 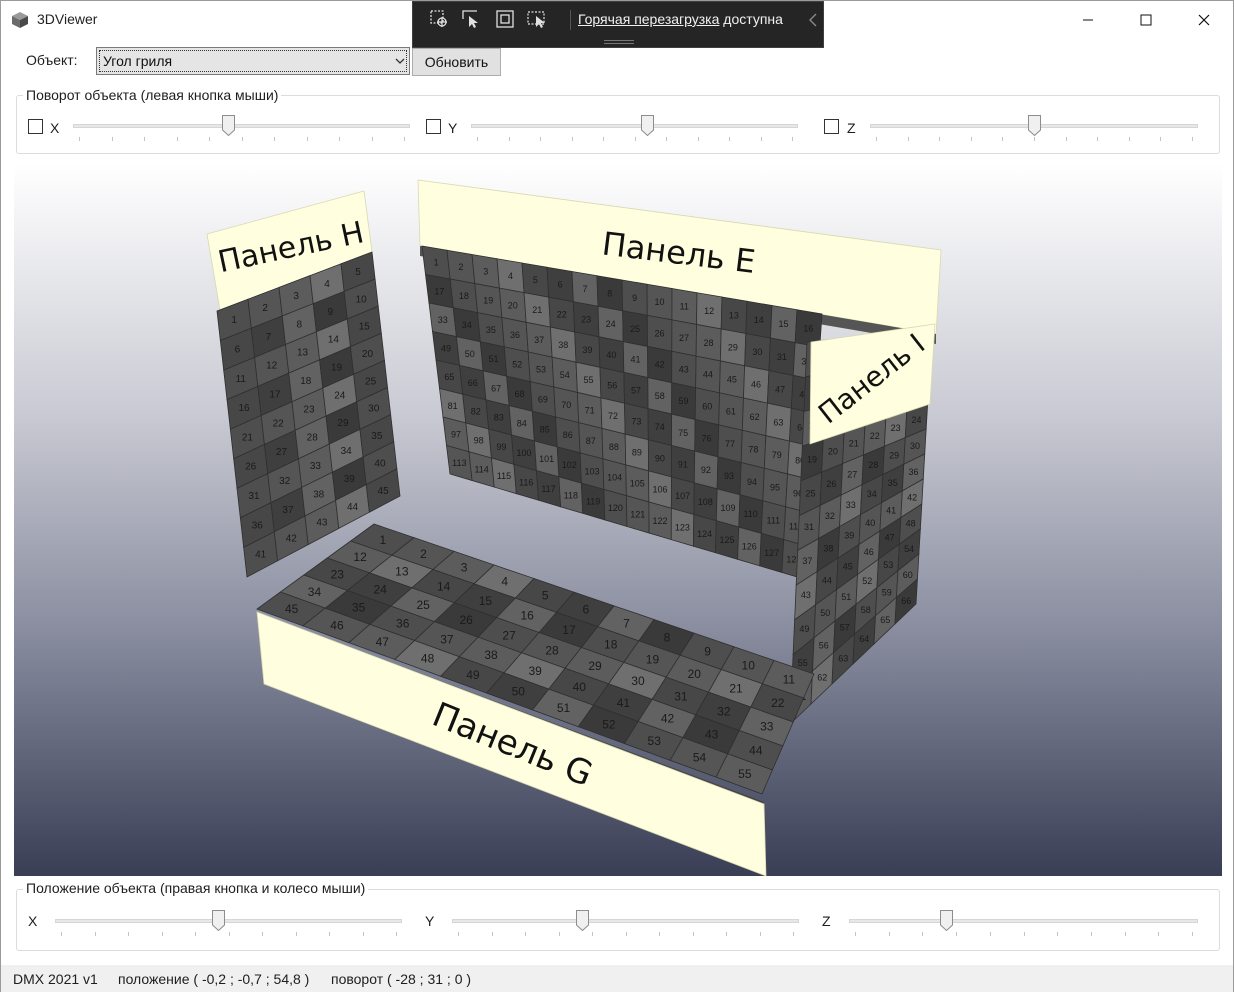 What do you see at coordinates (619, 42) in the screenshot?
I see `toolbar-grip` at bounding box center [619, 42].